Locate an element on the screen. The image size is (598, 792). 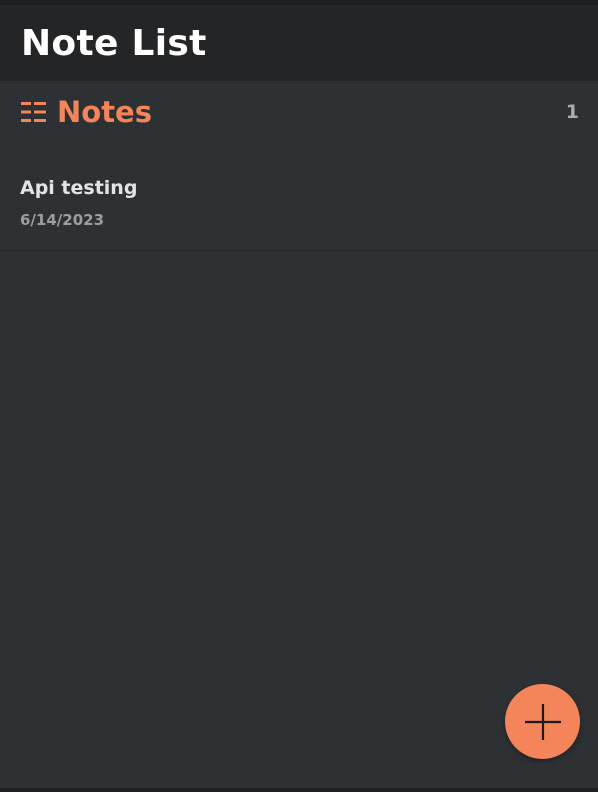
note-date: 6/14/2023 is located at coordinates (62, 220).